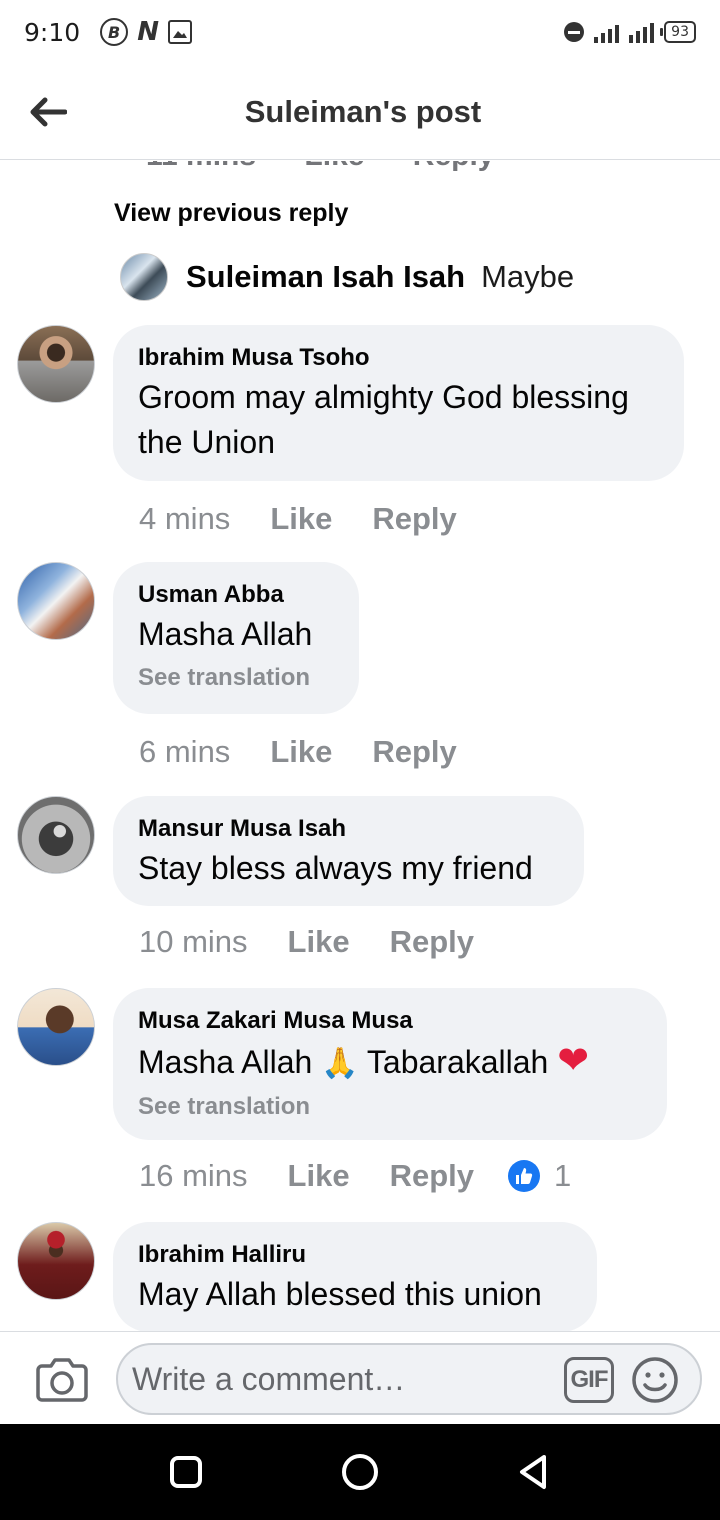 The width and height of the screenshot is (720, 1520). What do you see at coordinates (185, 751) in the screenshot?
I see `comment-time: 6 mins` at bounding box center [185, 751].